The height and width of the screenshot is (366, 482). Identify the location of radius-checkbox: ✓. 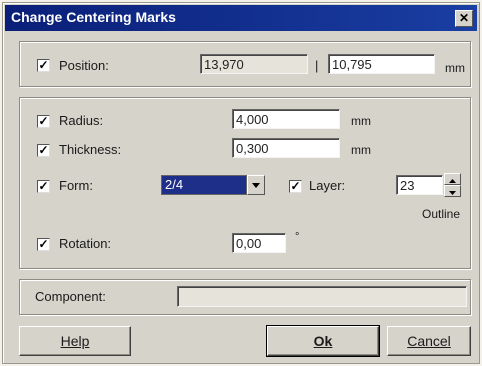
(43, 121).